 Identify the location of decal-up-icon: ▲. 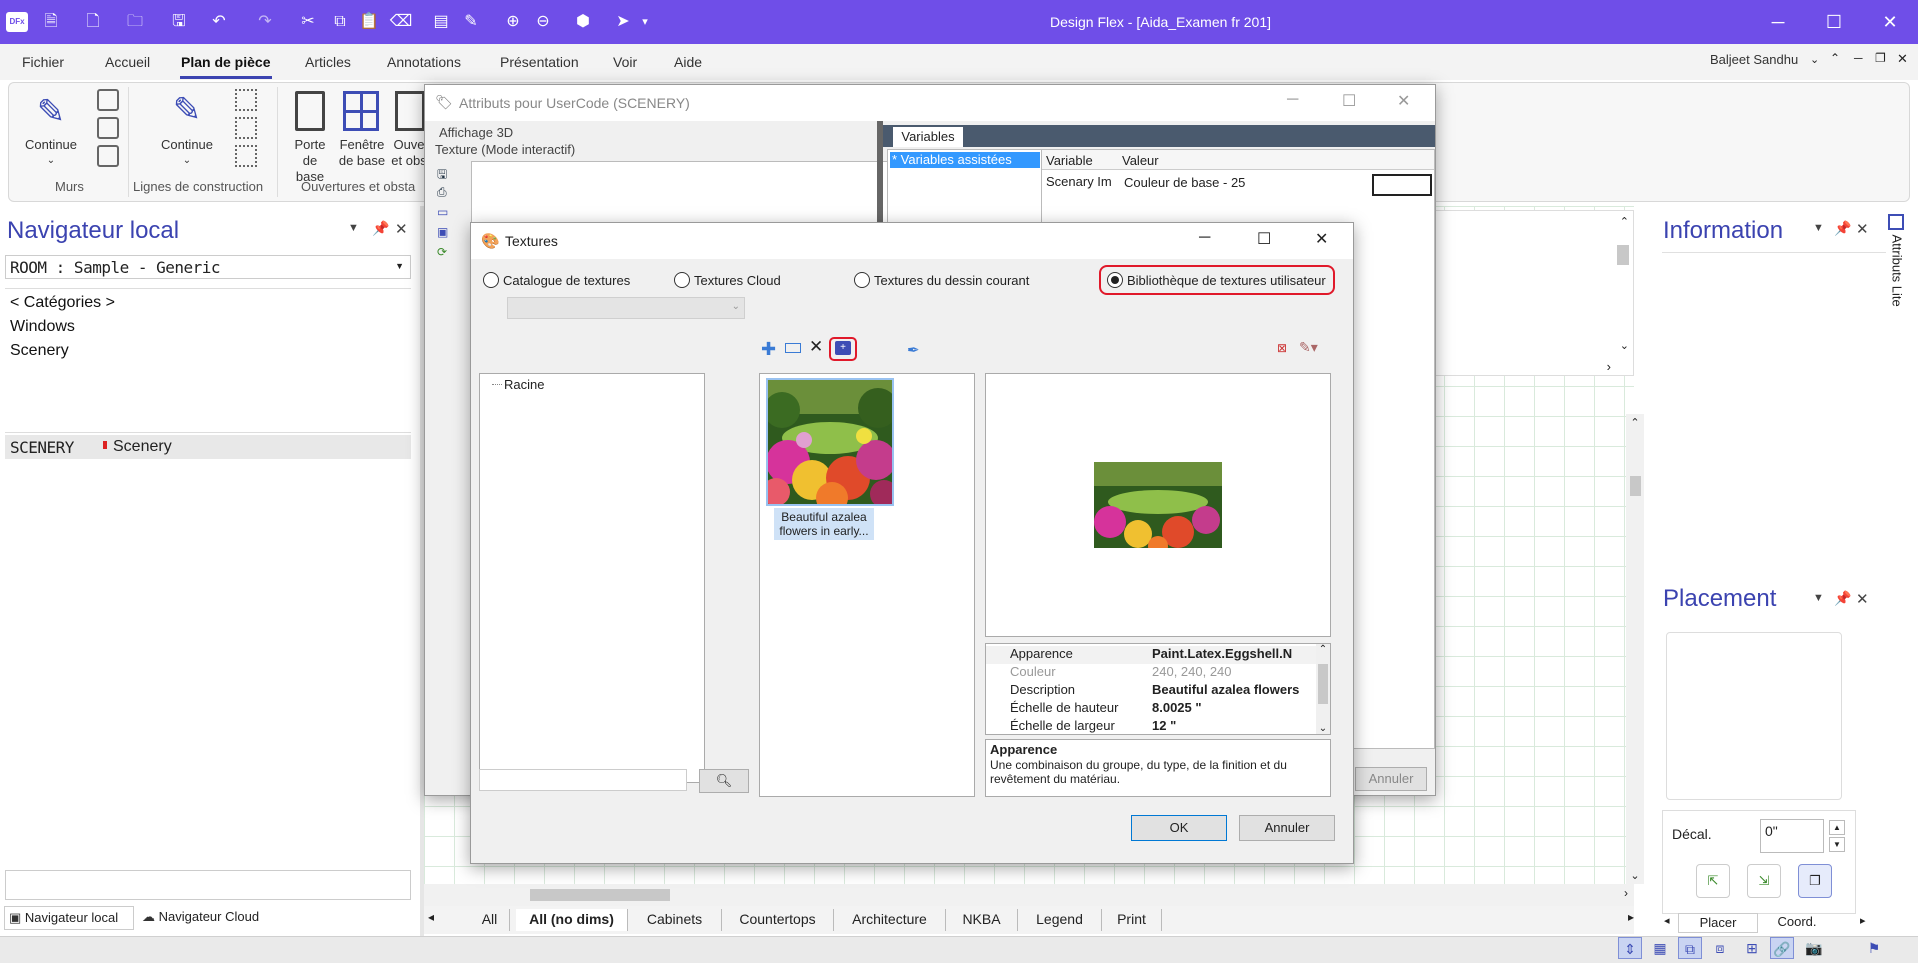
(1837, 827).